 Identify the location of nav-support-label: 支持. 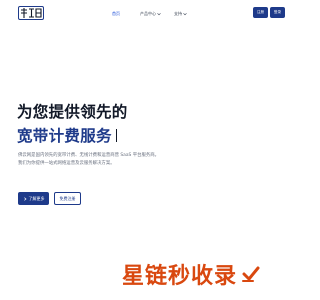
(178, 13).